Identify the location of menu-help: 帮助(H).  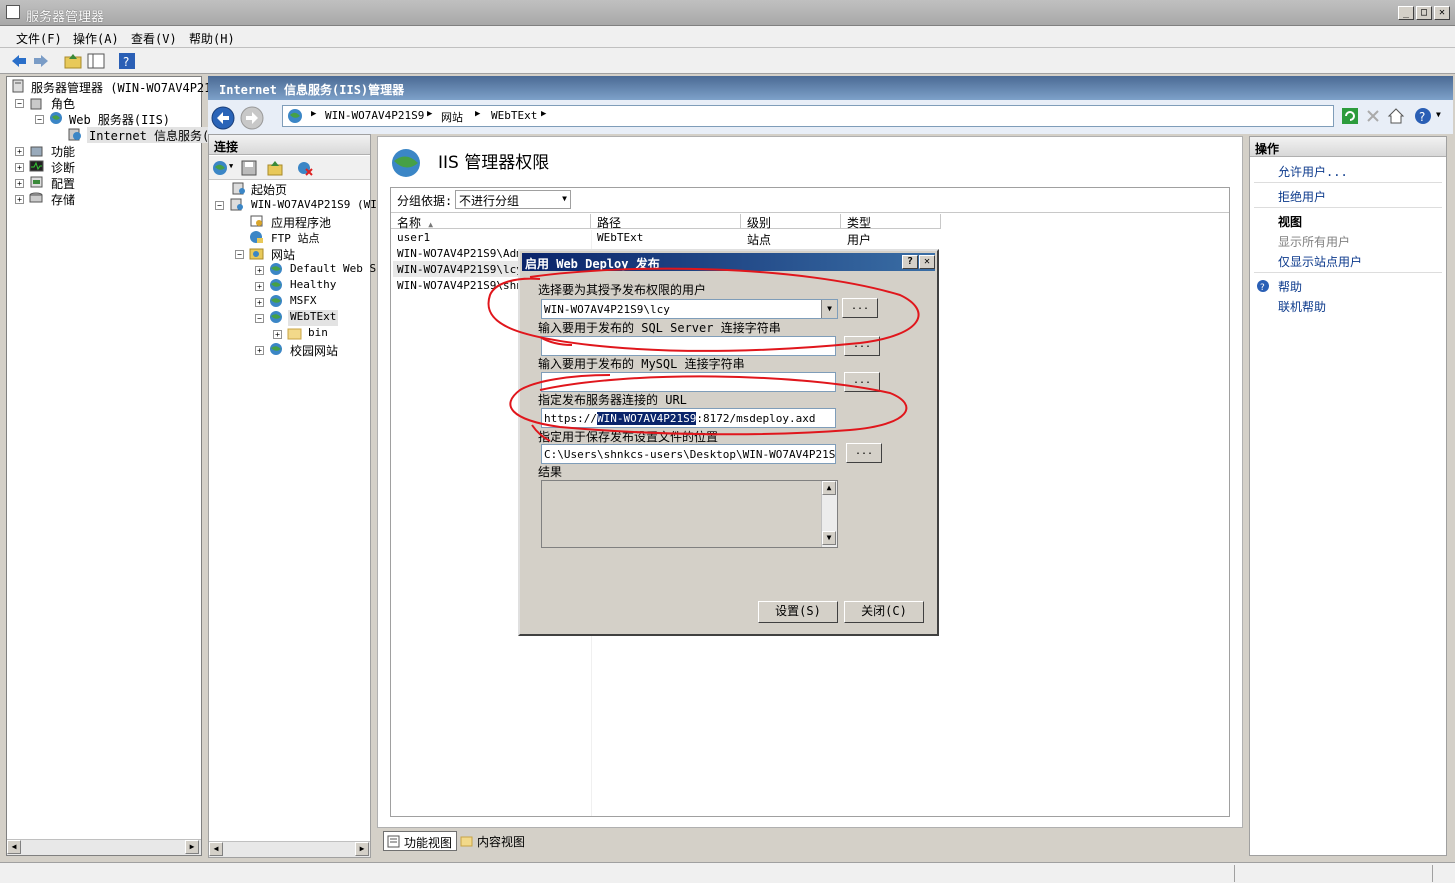
(212, 38).